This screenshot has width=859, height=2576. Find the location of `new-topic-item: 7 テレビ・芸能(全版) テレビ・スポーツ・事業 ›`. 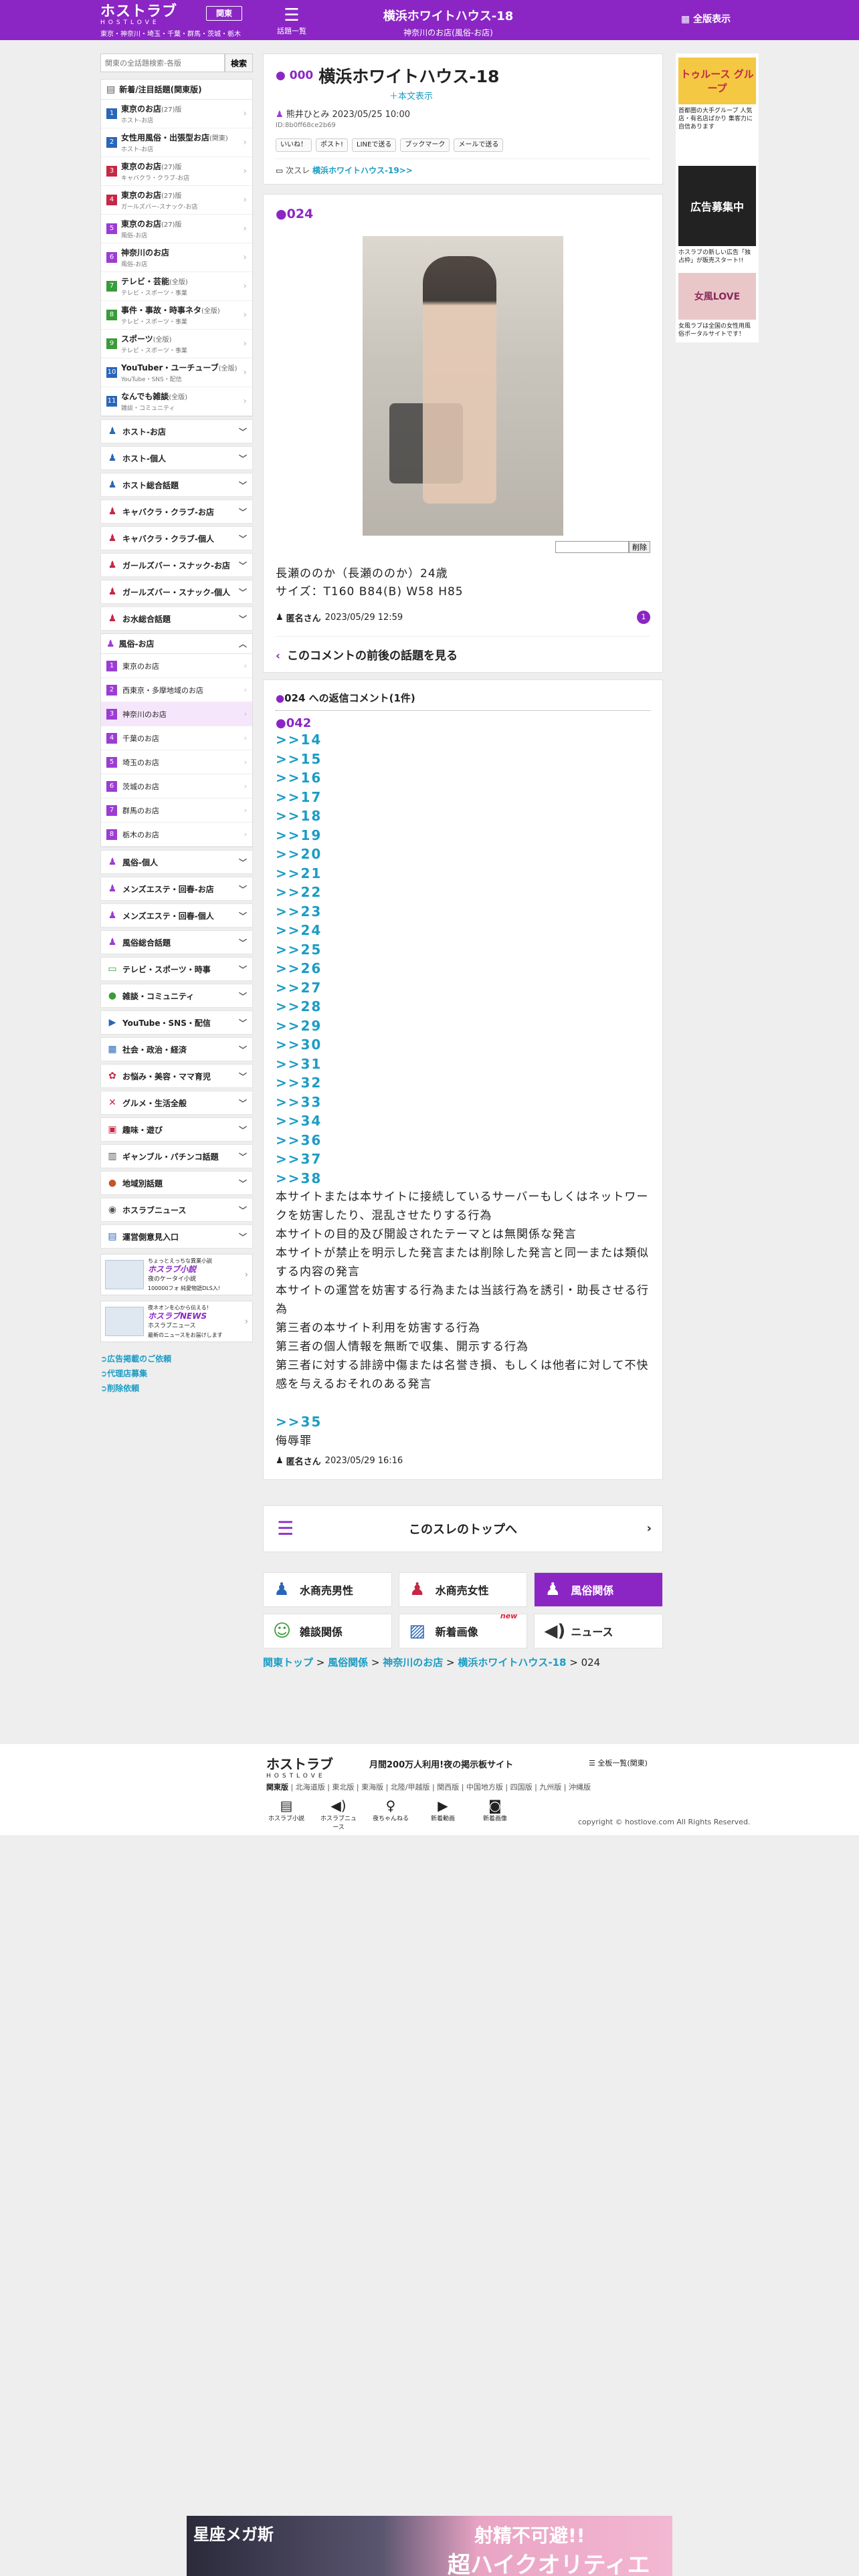

new-topic-item: 7 テレビ・芸能(全版) テレビ・スポーツ・事業 › is located at coordinates (177, 286).